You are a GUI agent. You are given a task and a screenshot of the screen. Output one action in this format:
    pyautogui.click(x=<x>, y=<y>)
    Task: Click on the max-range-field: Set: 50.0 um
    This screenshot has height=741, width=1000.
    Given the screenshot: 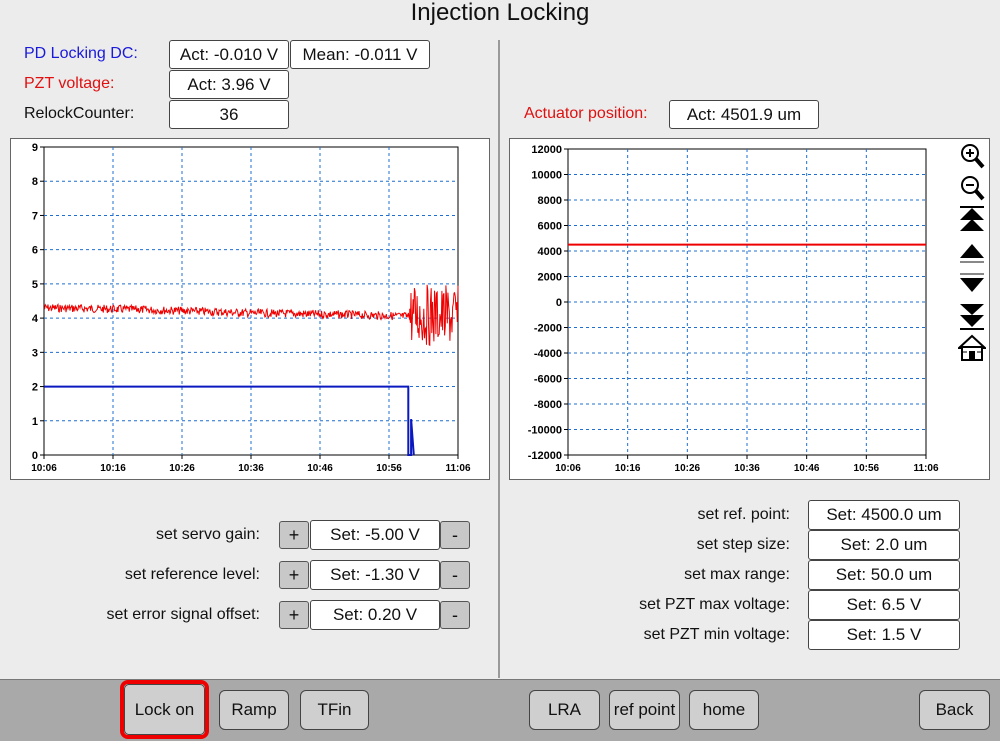 What is the action you would take?
    pyautogui.click(x=884, y=575)
    